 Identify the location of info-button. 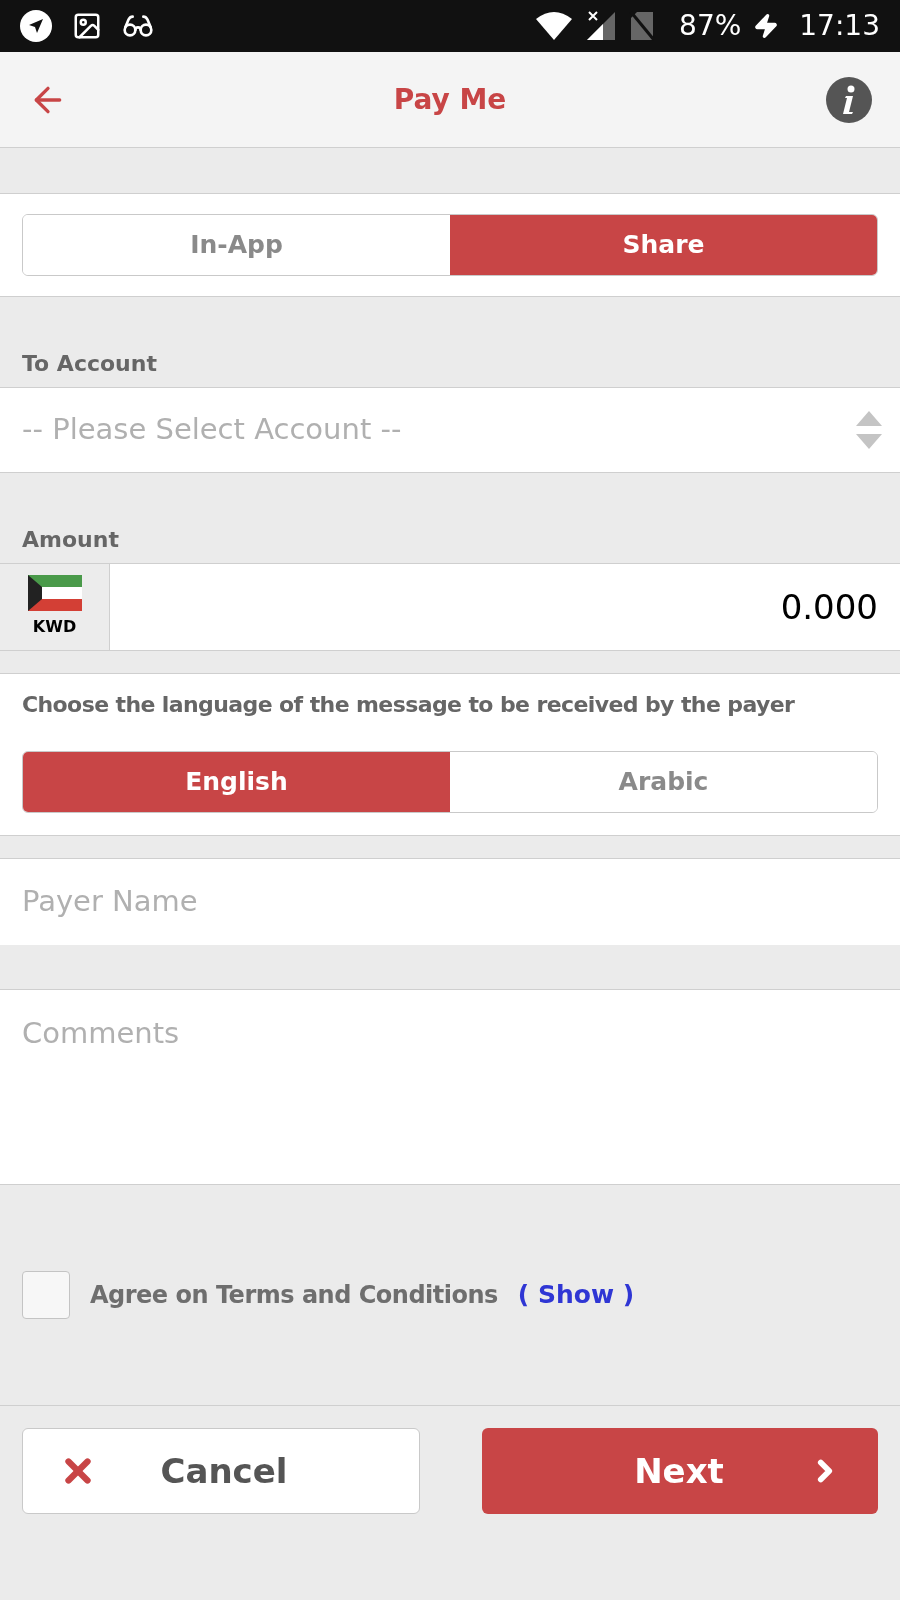
(849, 99).